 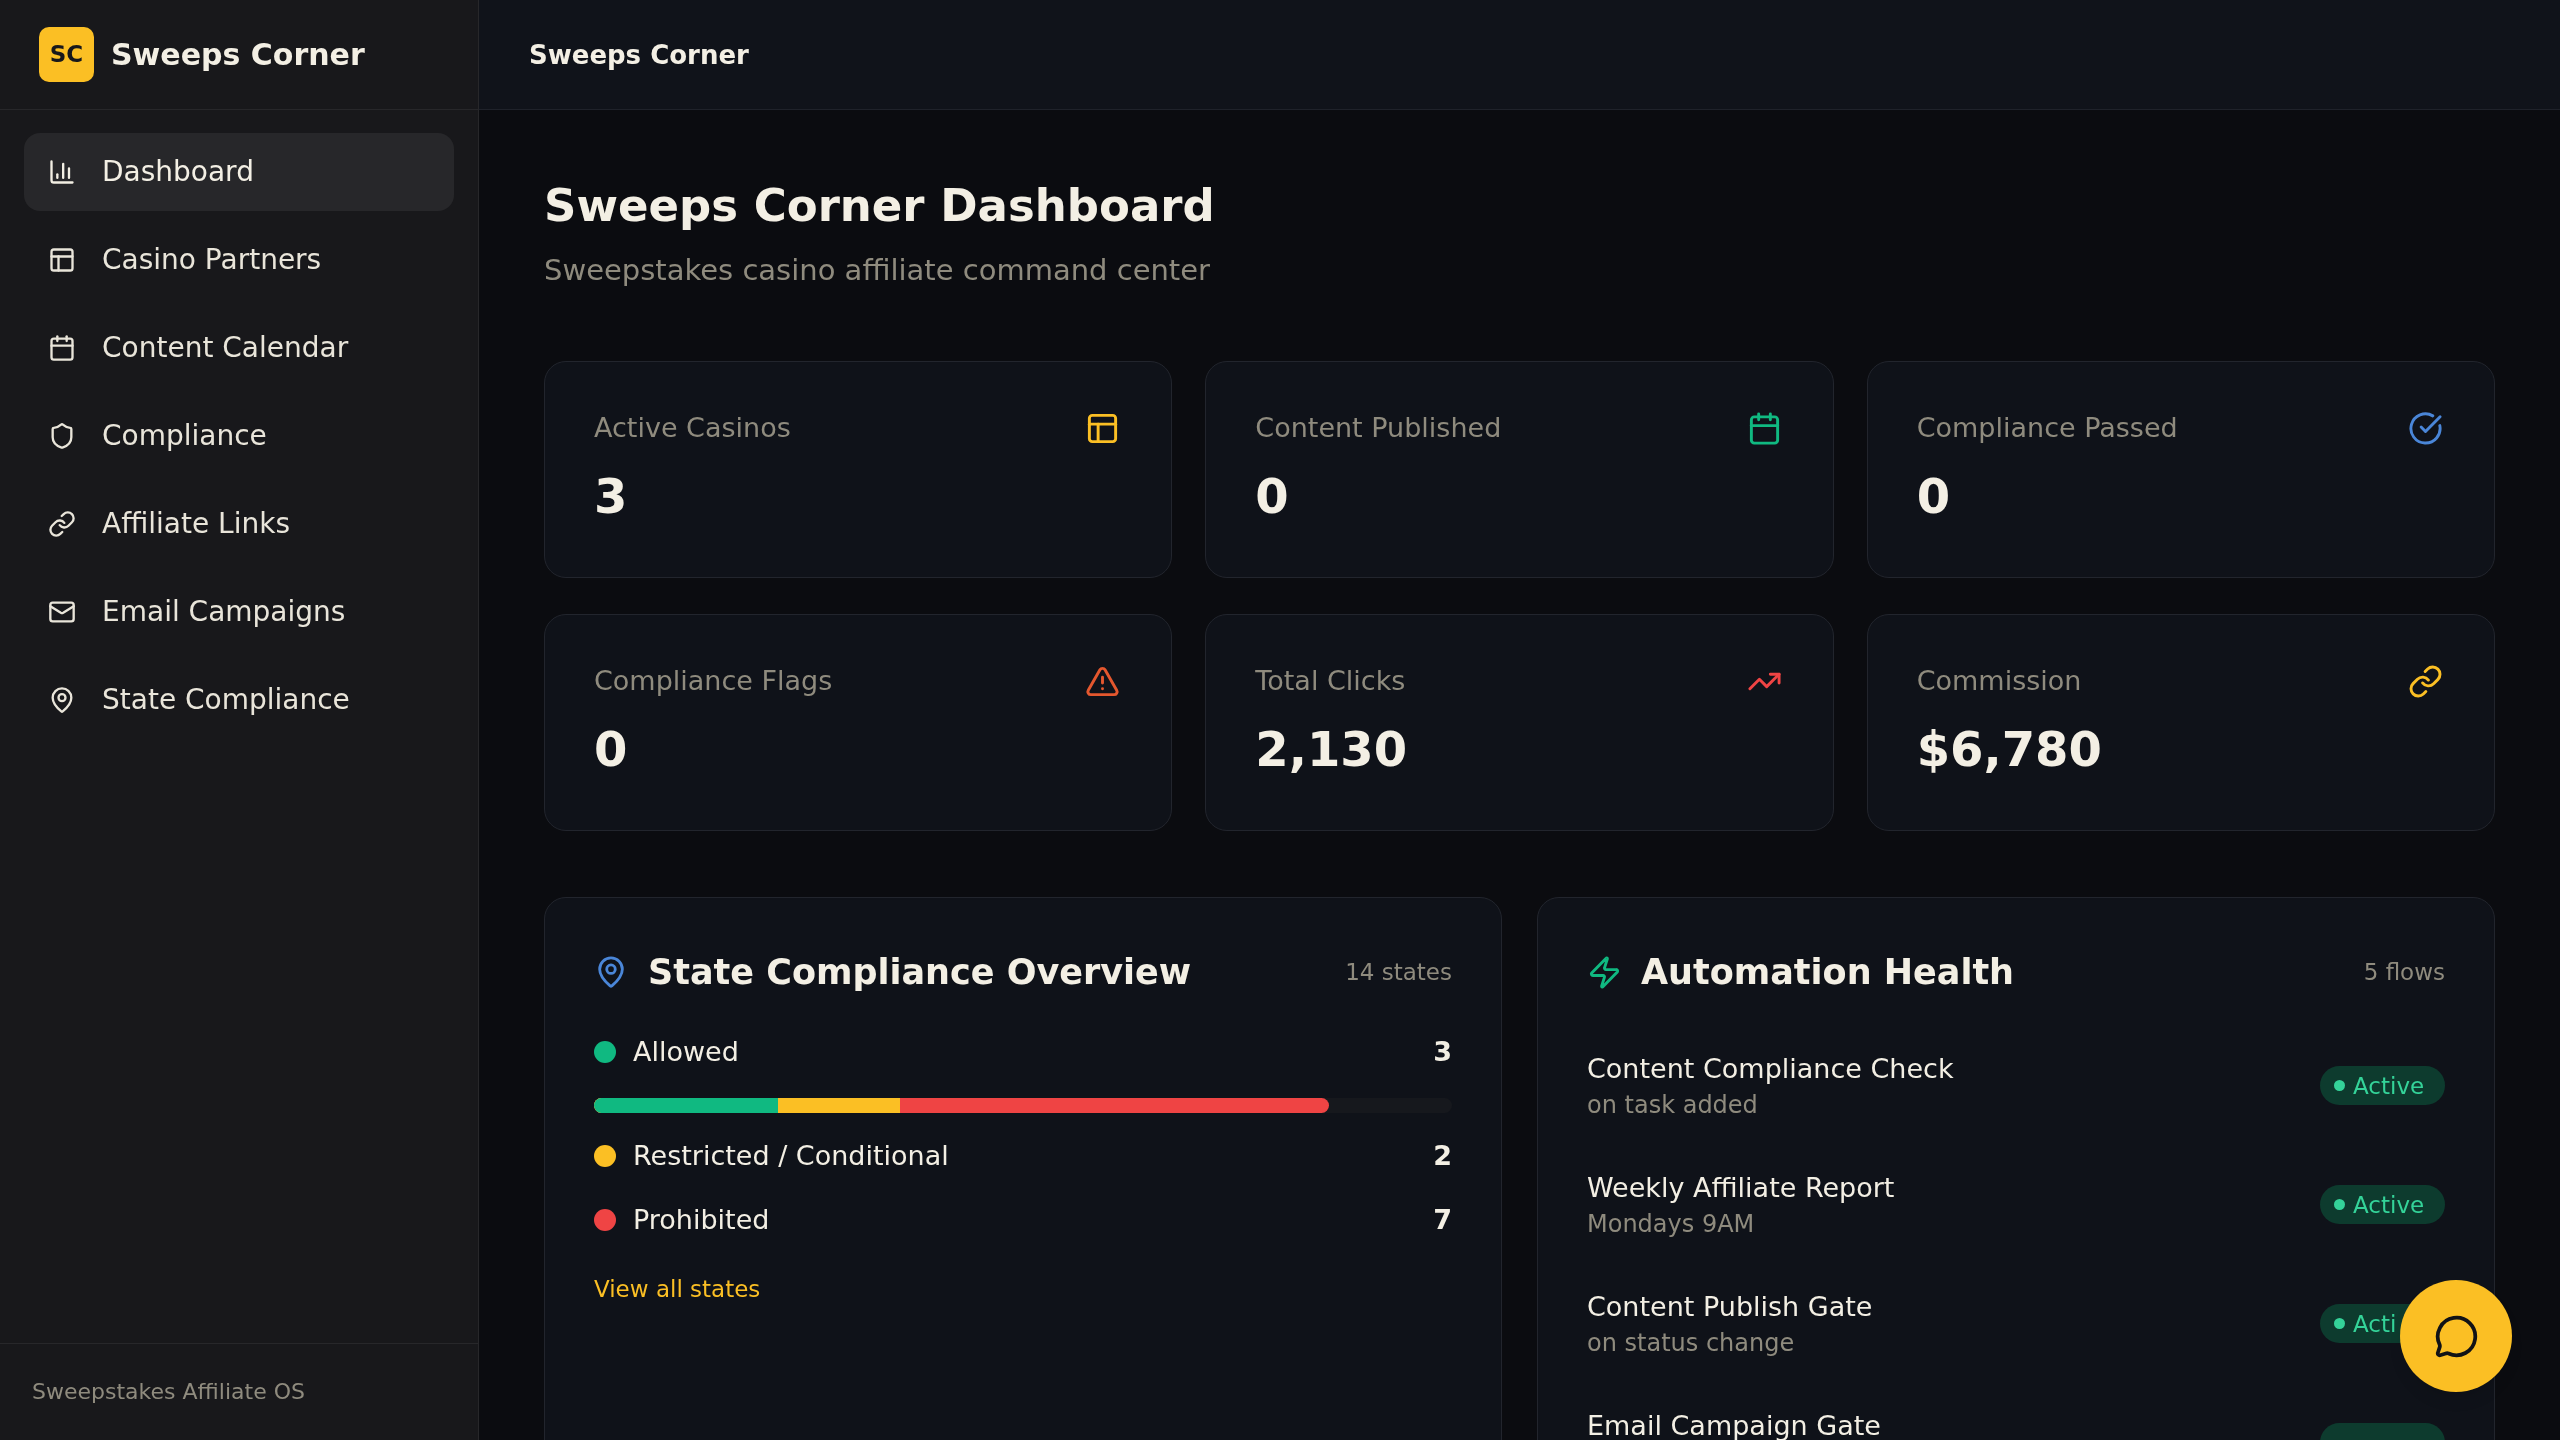 I want to click on flow-trigger: on task added, so click(x=1673, y=1105).